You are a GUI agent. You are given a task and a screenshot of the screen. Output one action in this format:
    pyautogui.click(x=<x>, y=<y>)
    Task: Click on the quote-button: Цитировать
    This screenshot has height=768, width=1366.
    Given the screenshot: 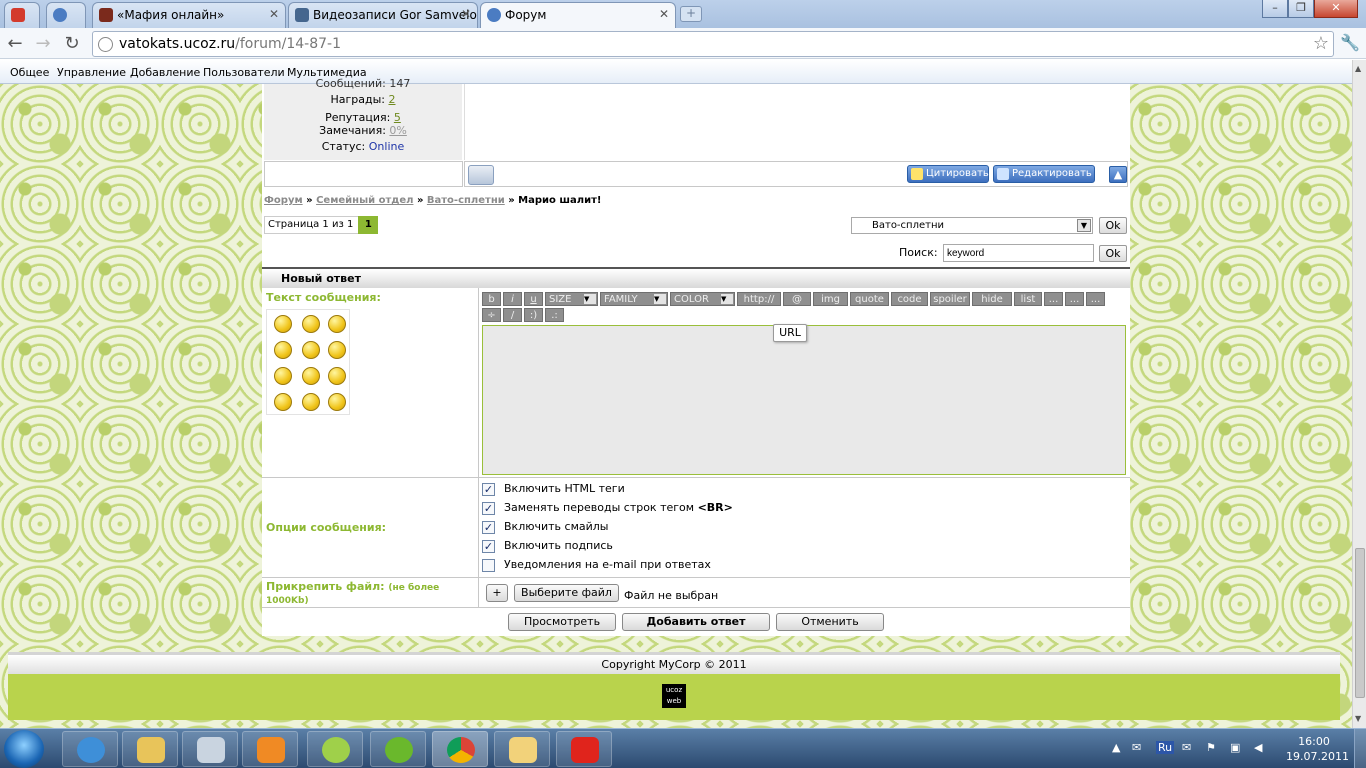 What is the action you would take?
    pyautogui.click(x=948, y=174)
    